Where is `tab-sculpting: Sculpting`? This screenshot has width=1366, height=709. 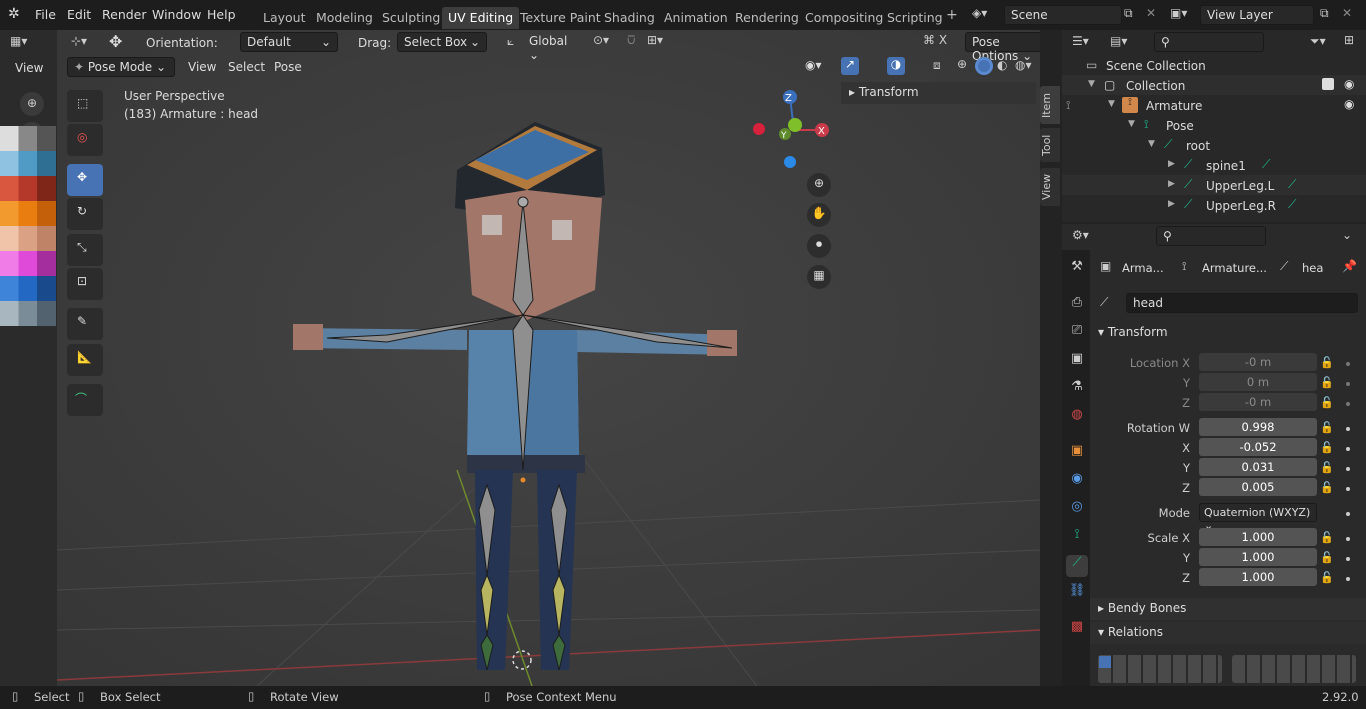
tab-sculpting: Sculpting is located at coordinates (411, 18).